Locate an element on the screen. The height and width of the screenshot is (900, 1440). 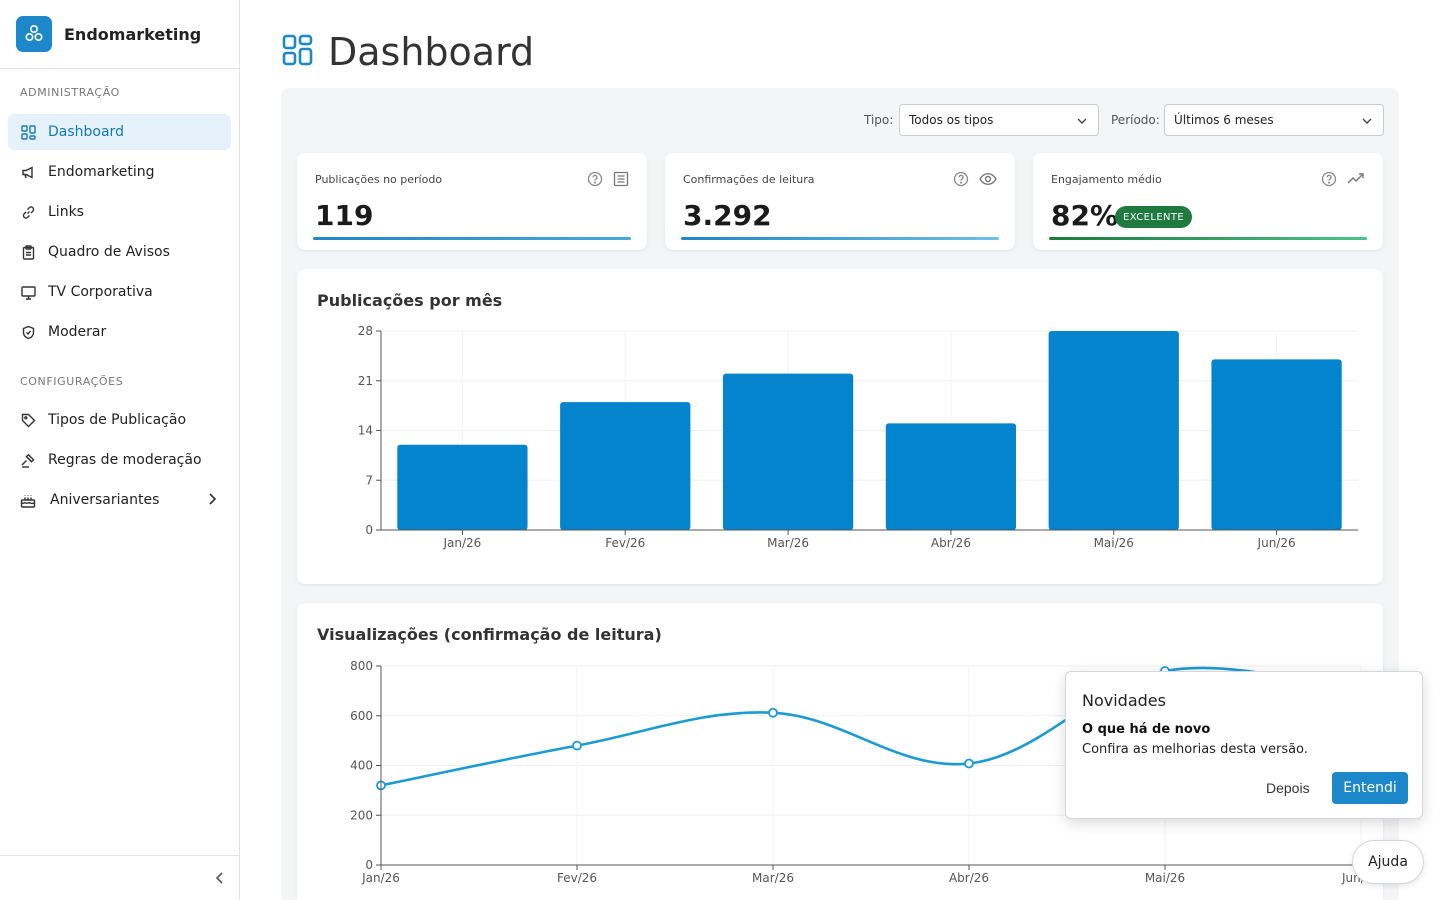
understood-button: Entendi is located at coordinates (1370, 788).